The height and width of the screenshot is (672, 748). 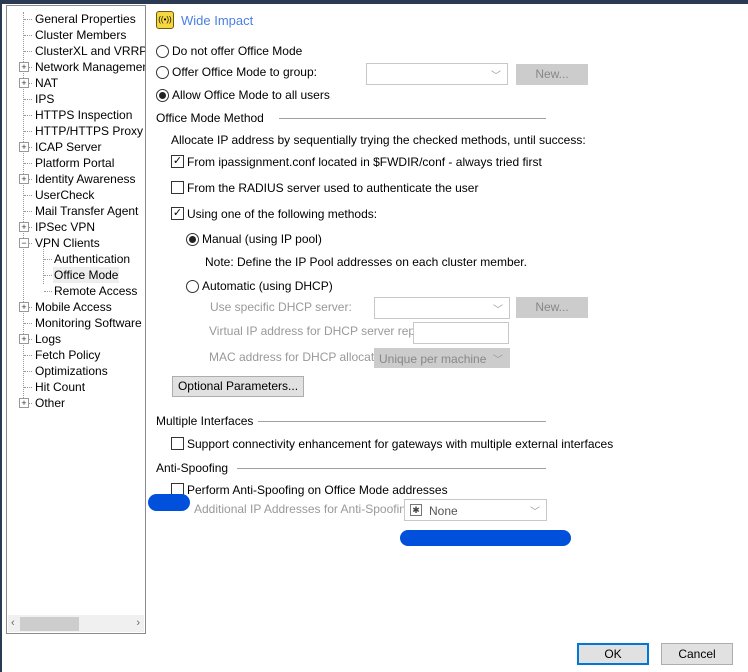 What do you see at coordinates (73, 307) in the screenshot?
I see `tree-item: Mobile Access` at bounding box center [73, 307].